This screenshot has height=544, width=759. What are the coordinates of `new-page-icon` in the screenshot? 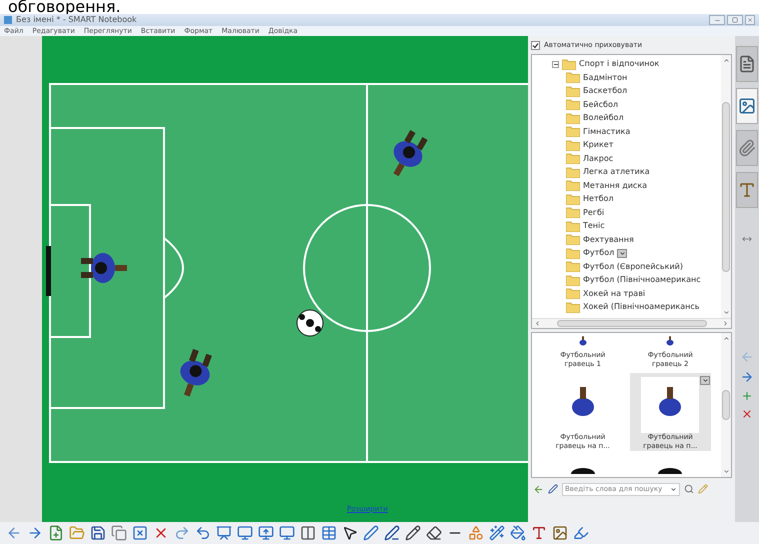 It's located at (56, 533).